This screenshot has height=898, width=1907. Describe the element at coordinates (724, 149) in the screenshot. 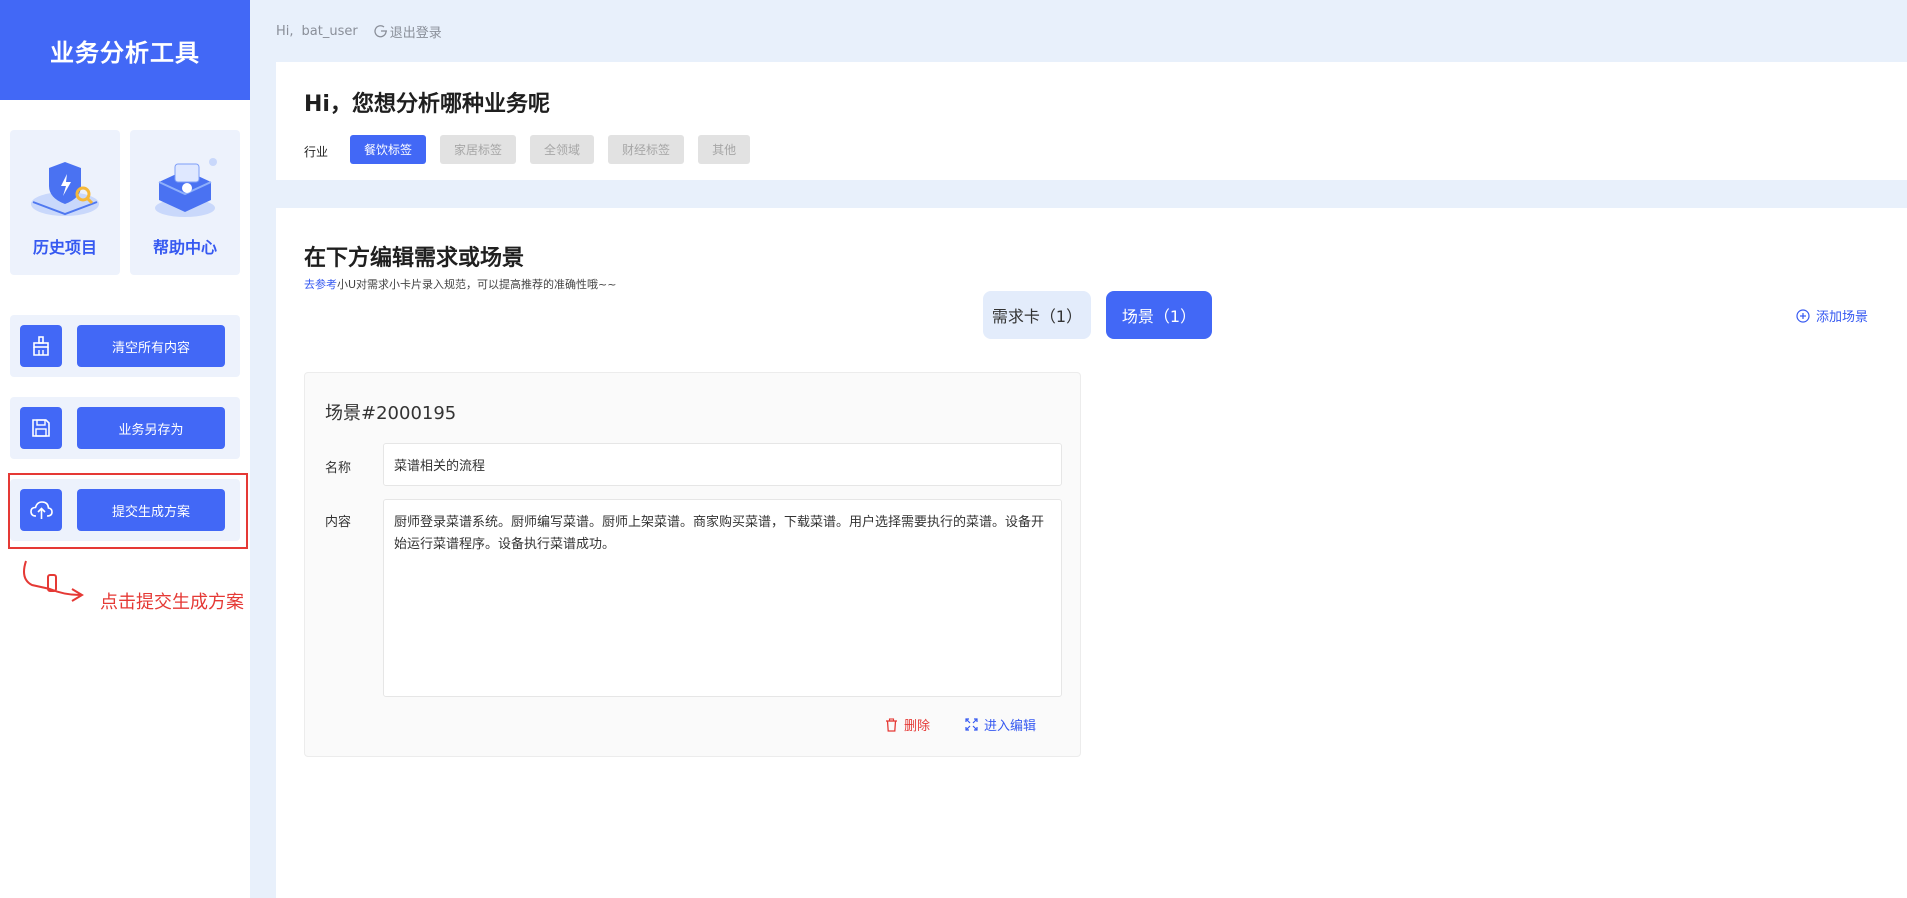

I see `tag-other: 其他` at that location.